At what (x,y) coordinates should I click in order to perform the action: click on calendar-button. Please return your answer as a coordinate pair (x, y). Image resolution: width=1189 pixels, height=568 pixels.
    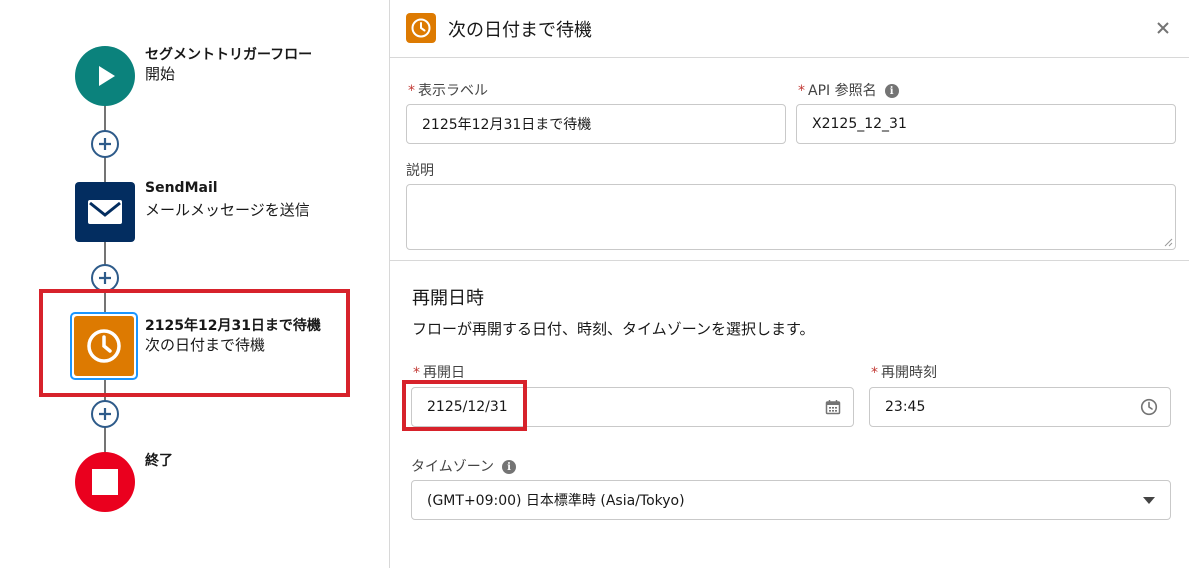
    Looking at the image, I should click on (833, 407).